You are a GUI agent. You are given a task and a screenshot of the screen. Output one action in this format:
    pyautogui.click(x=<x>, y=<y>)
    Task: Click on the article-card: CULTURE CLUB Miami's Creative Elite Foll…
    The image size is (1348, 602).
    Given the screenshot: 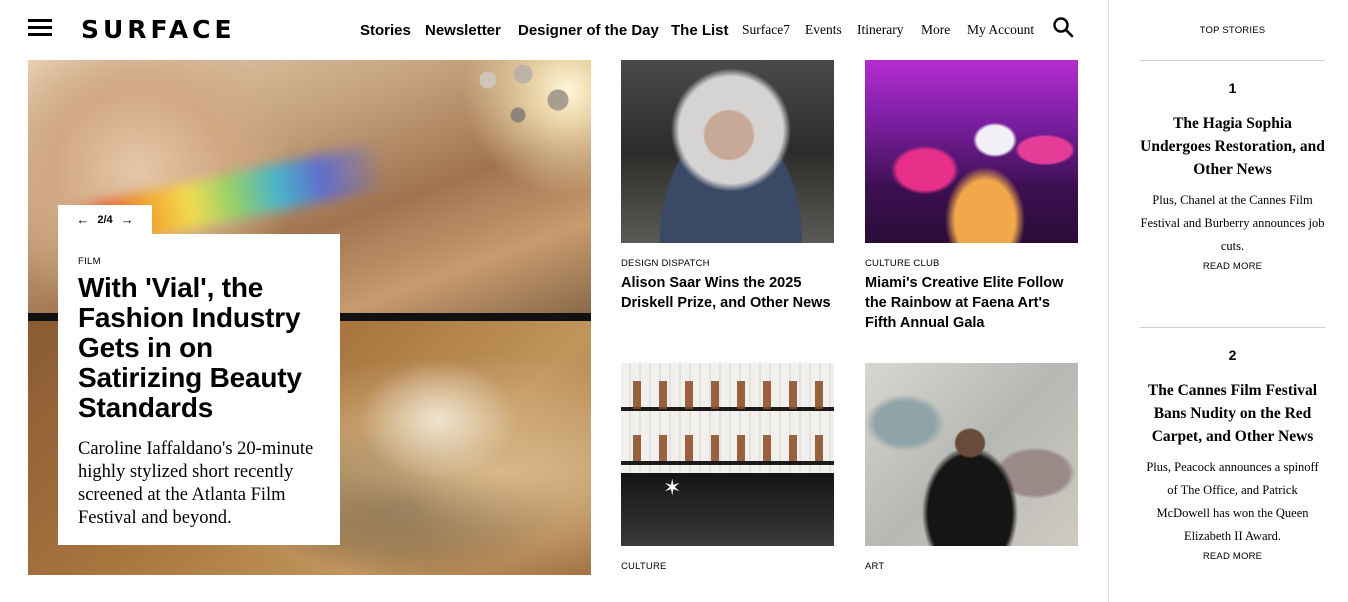 What is the action you would take?
    pyautogui.click(x=971, y=196)
    